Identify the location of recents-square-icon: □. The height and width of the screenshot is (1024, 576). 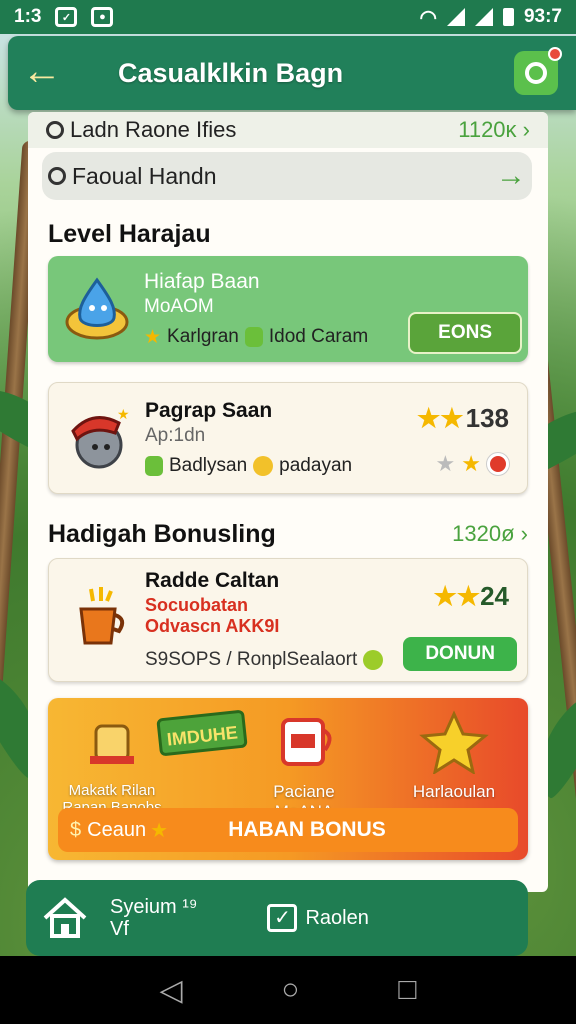
(407, 990).